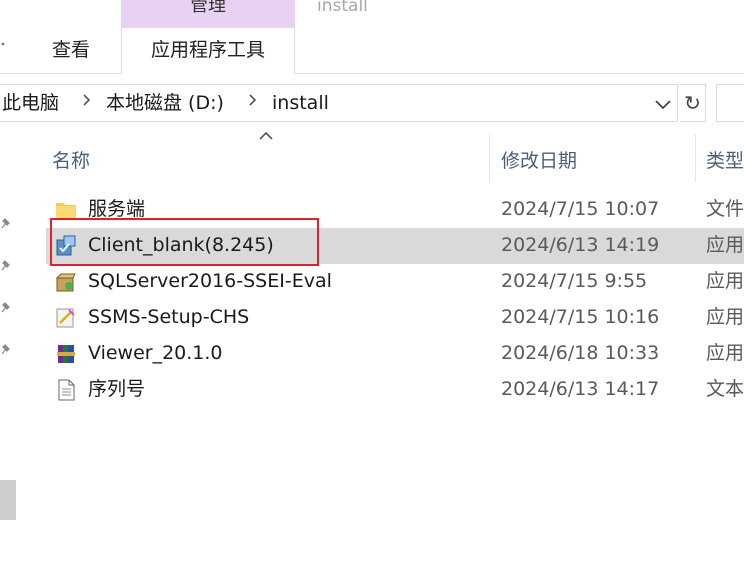 This screenshot has height=567, width=744. Describe the element at coordinates (8, 500) in the screenshot. I see `navigation-pane-scrollbar` at that location.